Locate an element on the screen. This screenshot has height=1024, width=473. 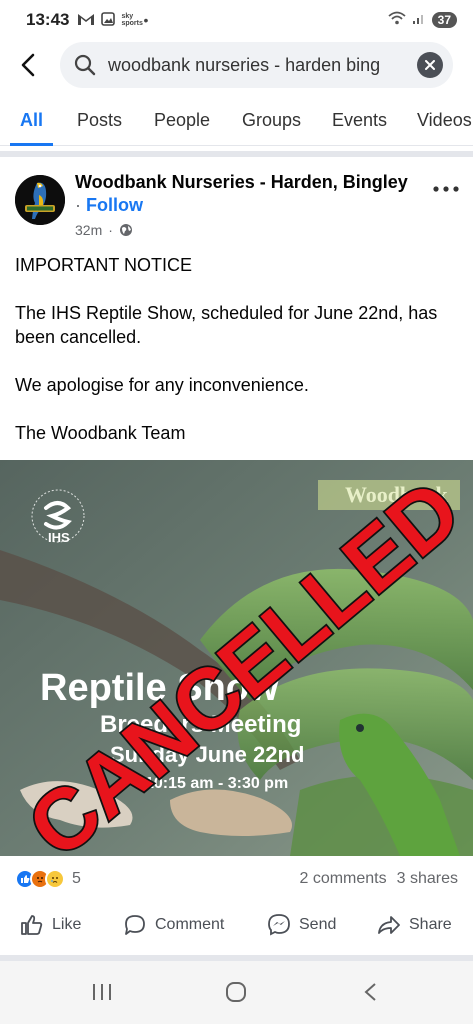
share-button: Share is located at coordinates (414, 925).